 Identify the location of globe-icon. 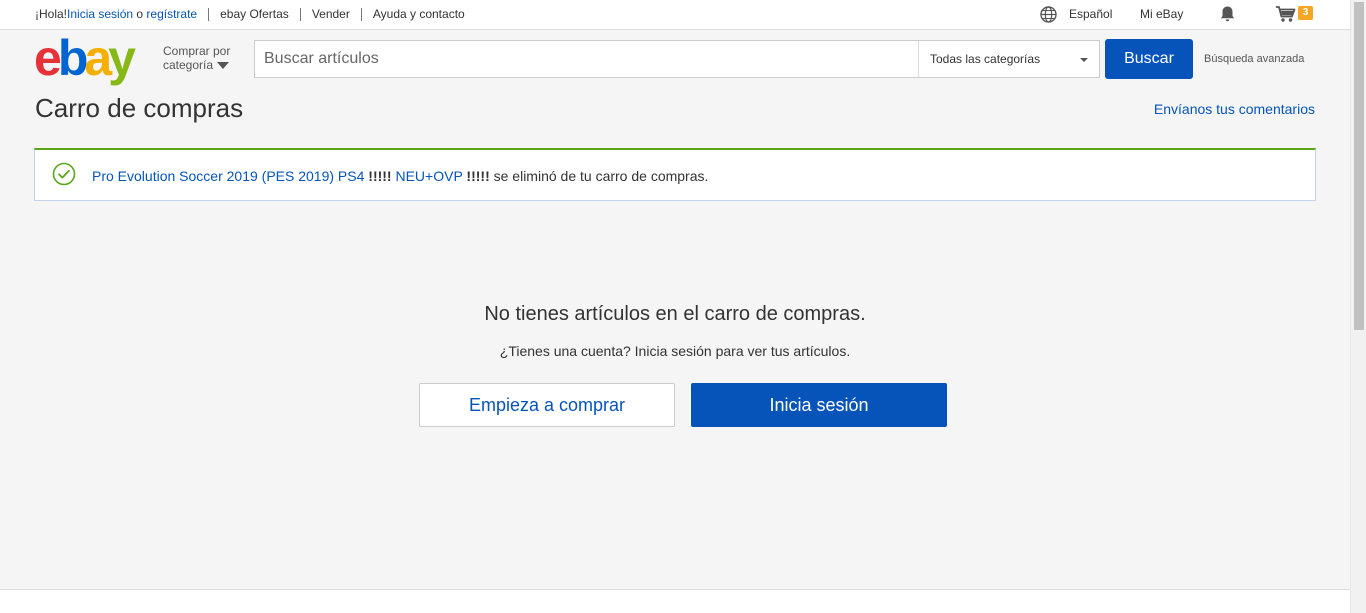
(1048, 16).